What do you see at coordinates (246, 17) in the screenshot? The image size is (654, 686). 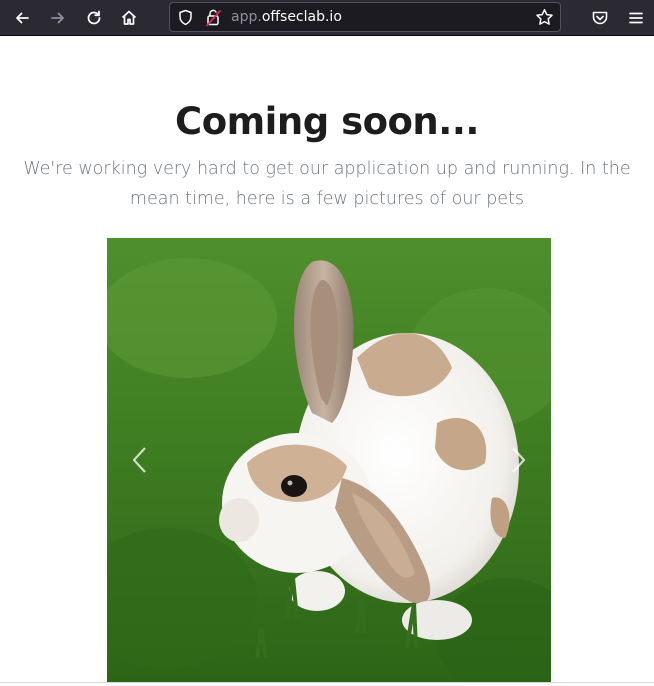 I see `url-subdomain: app.` at bounding box center [246, 17].